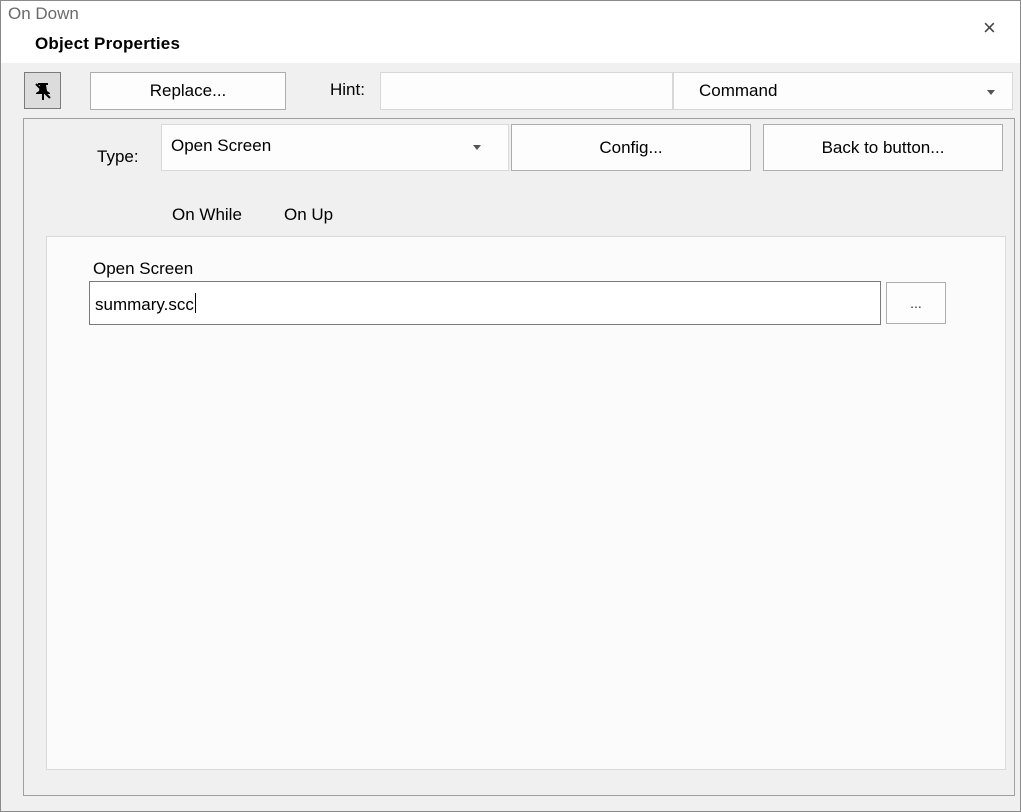 This screenshot has width=1021, height=812. Describe the element at coordinates (144, 304) in the screenshot. I see `open-screen-value: summary.scc` at that location.